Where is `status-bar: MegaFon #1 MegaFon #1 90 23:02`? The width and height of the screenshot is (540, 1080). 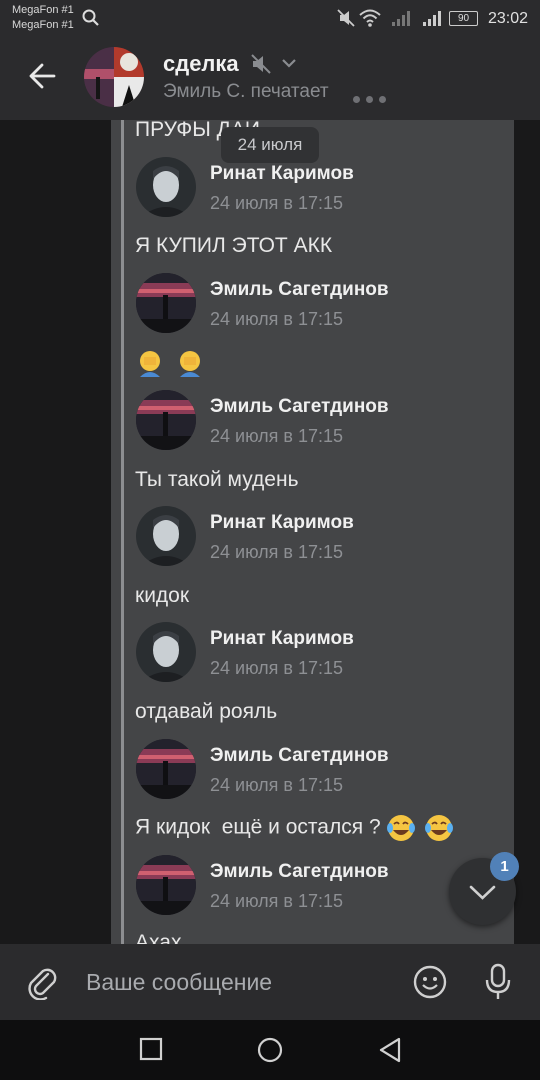 status-bar: MegaFon #1 MegaFon #1 90 23:02 is located at coordinates (270, 20).